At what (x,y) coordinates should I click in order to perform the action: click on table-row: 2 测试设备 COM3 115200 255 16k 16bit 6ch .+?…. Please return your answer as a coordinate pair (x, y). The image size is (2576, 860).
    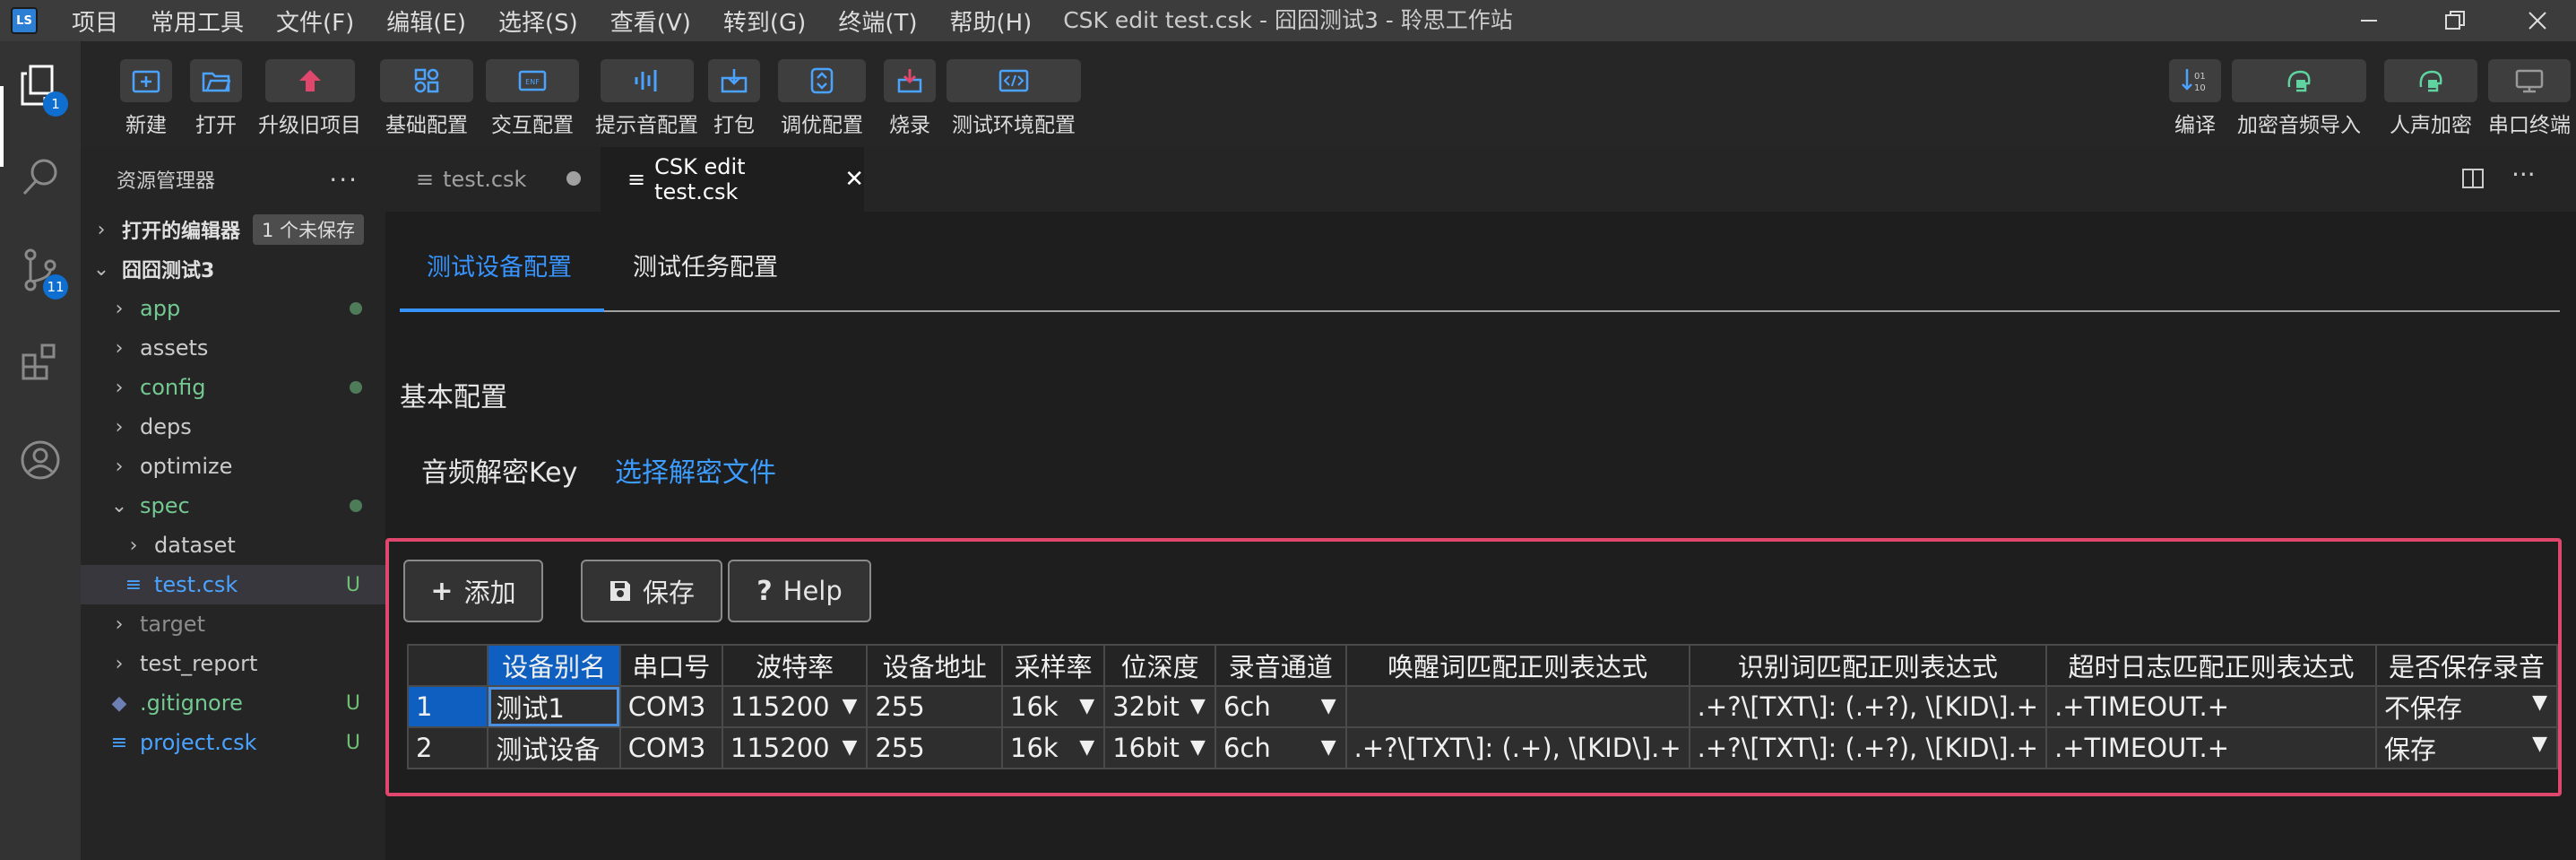
    Looking at the image, I should click on (1482, 748).